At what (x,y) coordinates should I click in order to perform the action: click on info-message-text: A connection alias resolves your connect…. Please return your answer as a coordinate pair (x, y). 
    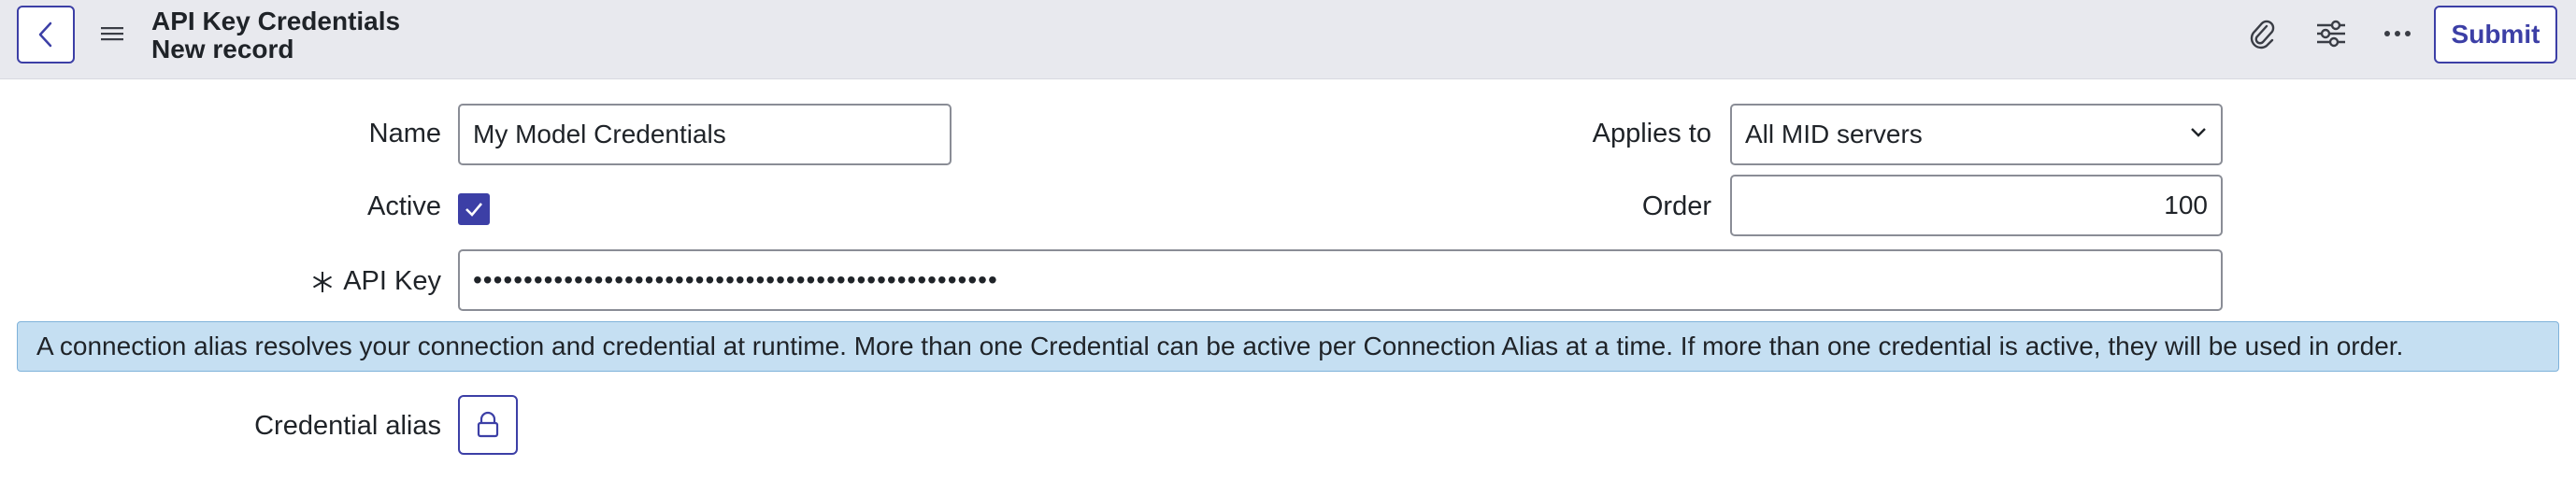
    Looking at the image, I should click on (1220, 346).